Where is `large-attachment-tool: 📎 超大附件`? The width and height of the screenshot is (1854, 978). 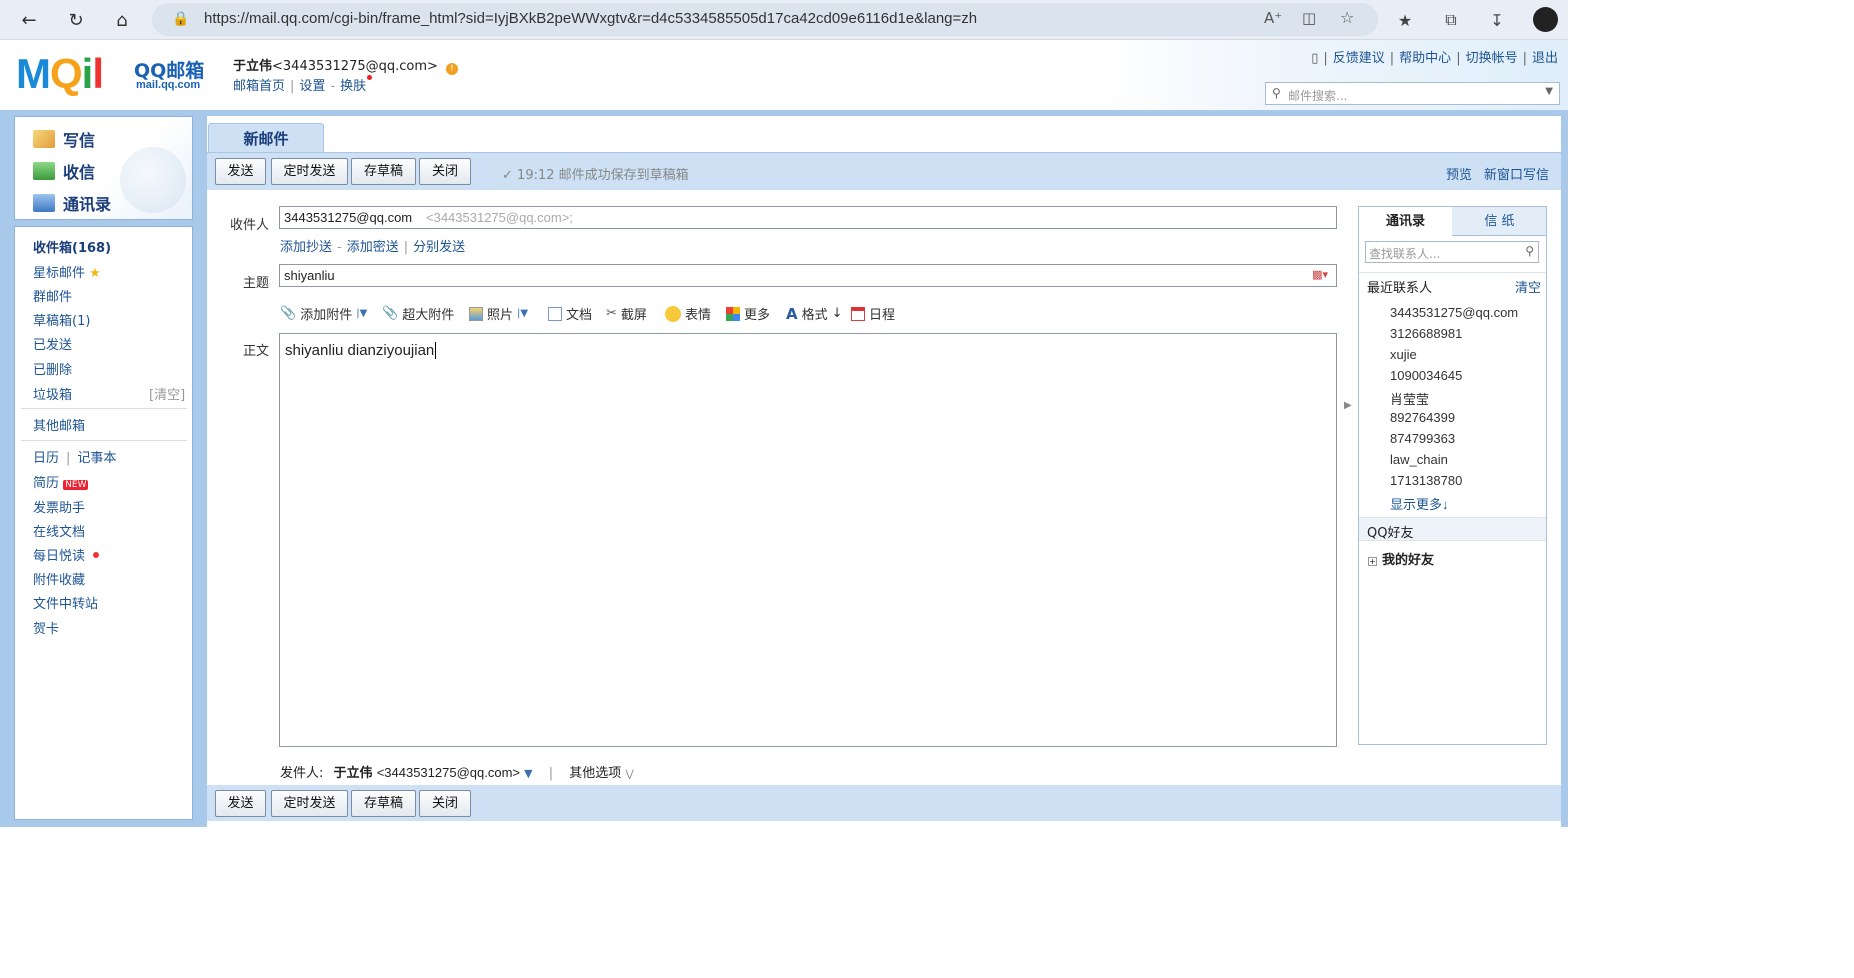
large-attachment-tool: 📎 超大附件 is located at coordinates (418, 313).